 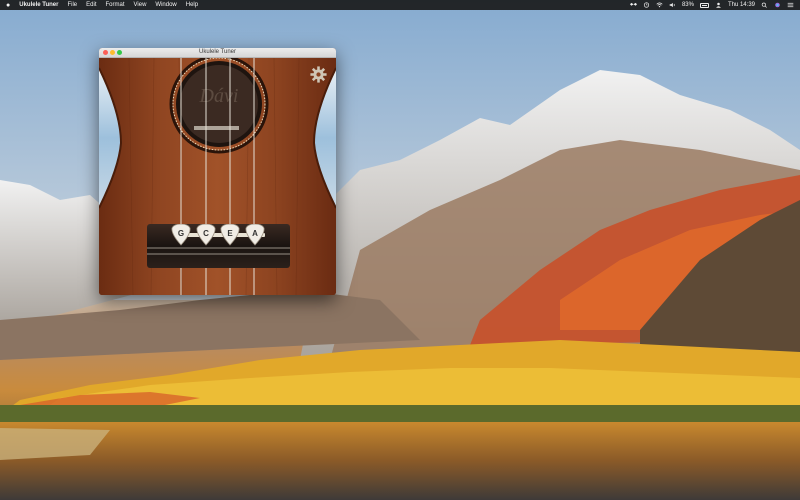 I want to click on menu-app-name: Ukulele Tuner, so click(x=38, y=5).